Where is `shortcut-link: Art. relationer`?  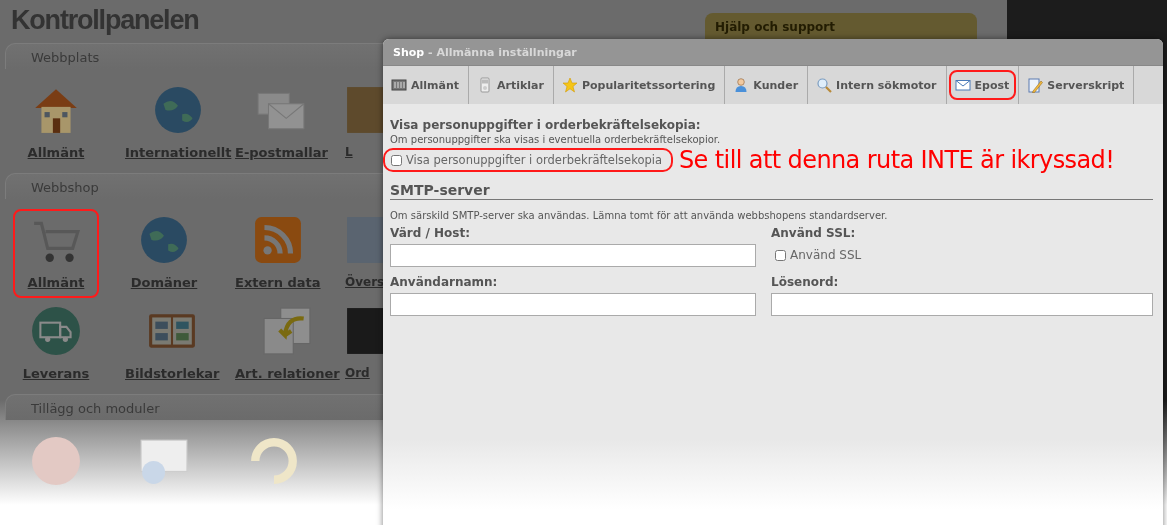
shortcut-link: Art. relationer is located at coordinates (287, 344).